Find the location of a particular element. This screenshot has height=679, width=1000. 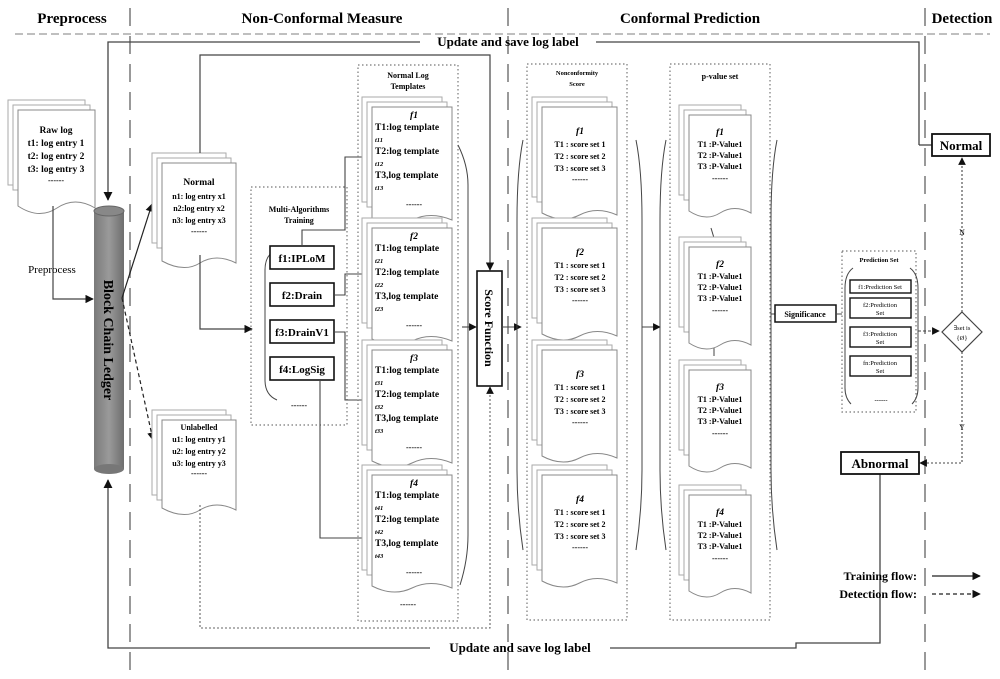

prediction-ellipsis: ------ is located at coordinates (881, 400).